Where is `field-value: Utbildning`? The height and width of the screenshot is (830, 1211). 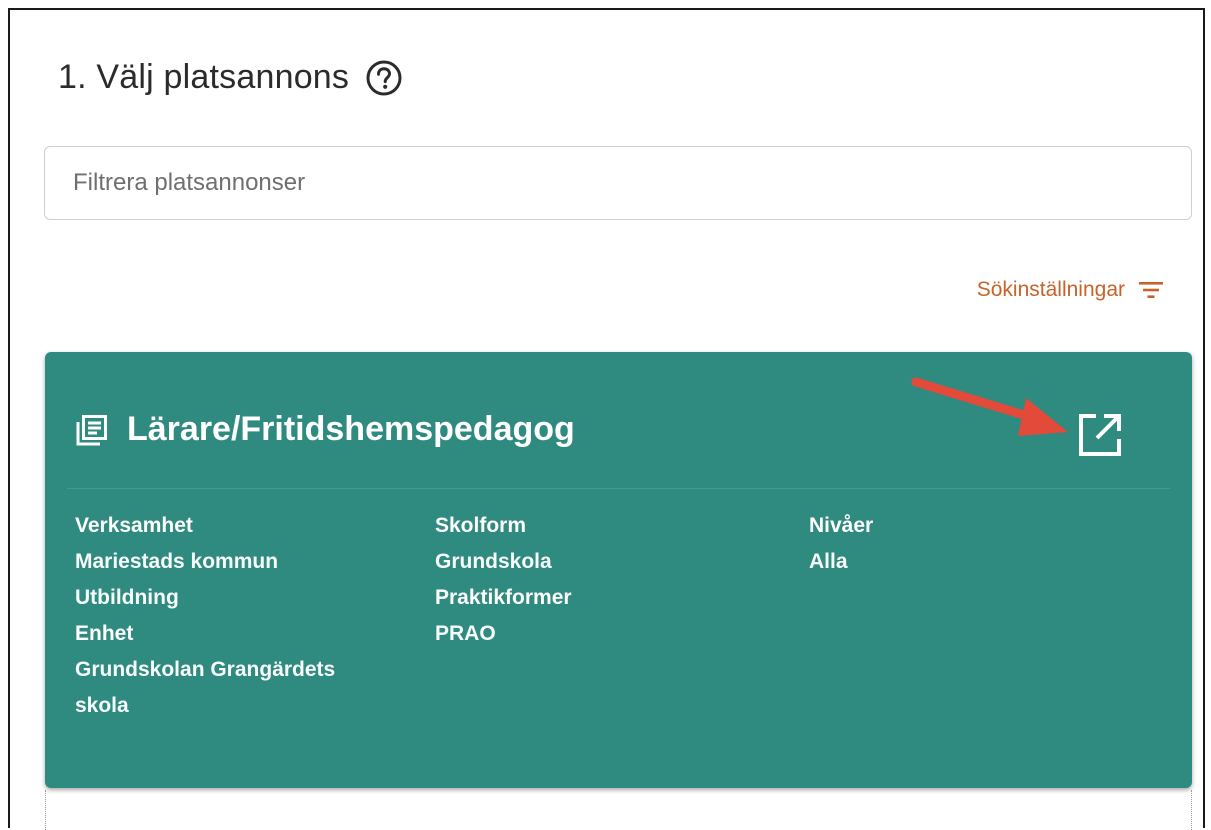 field-value: Utbildning is located at coordinates (127, 597).